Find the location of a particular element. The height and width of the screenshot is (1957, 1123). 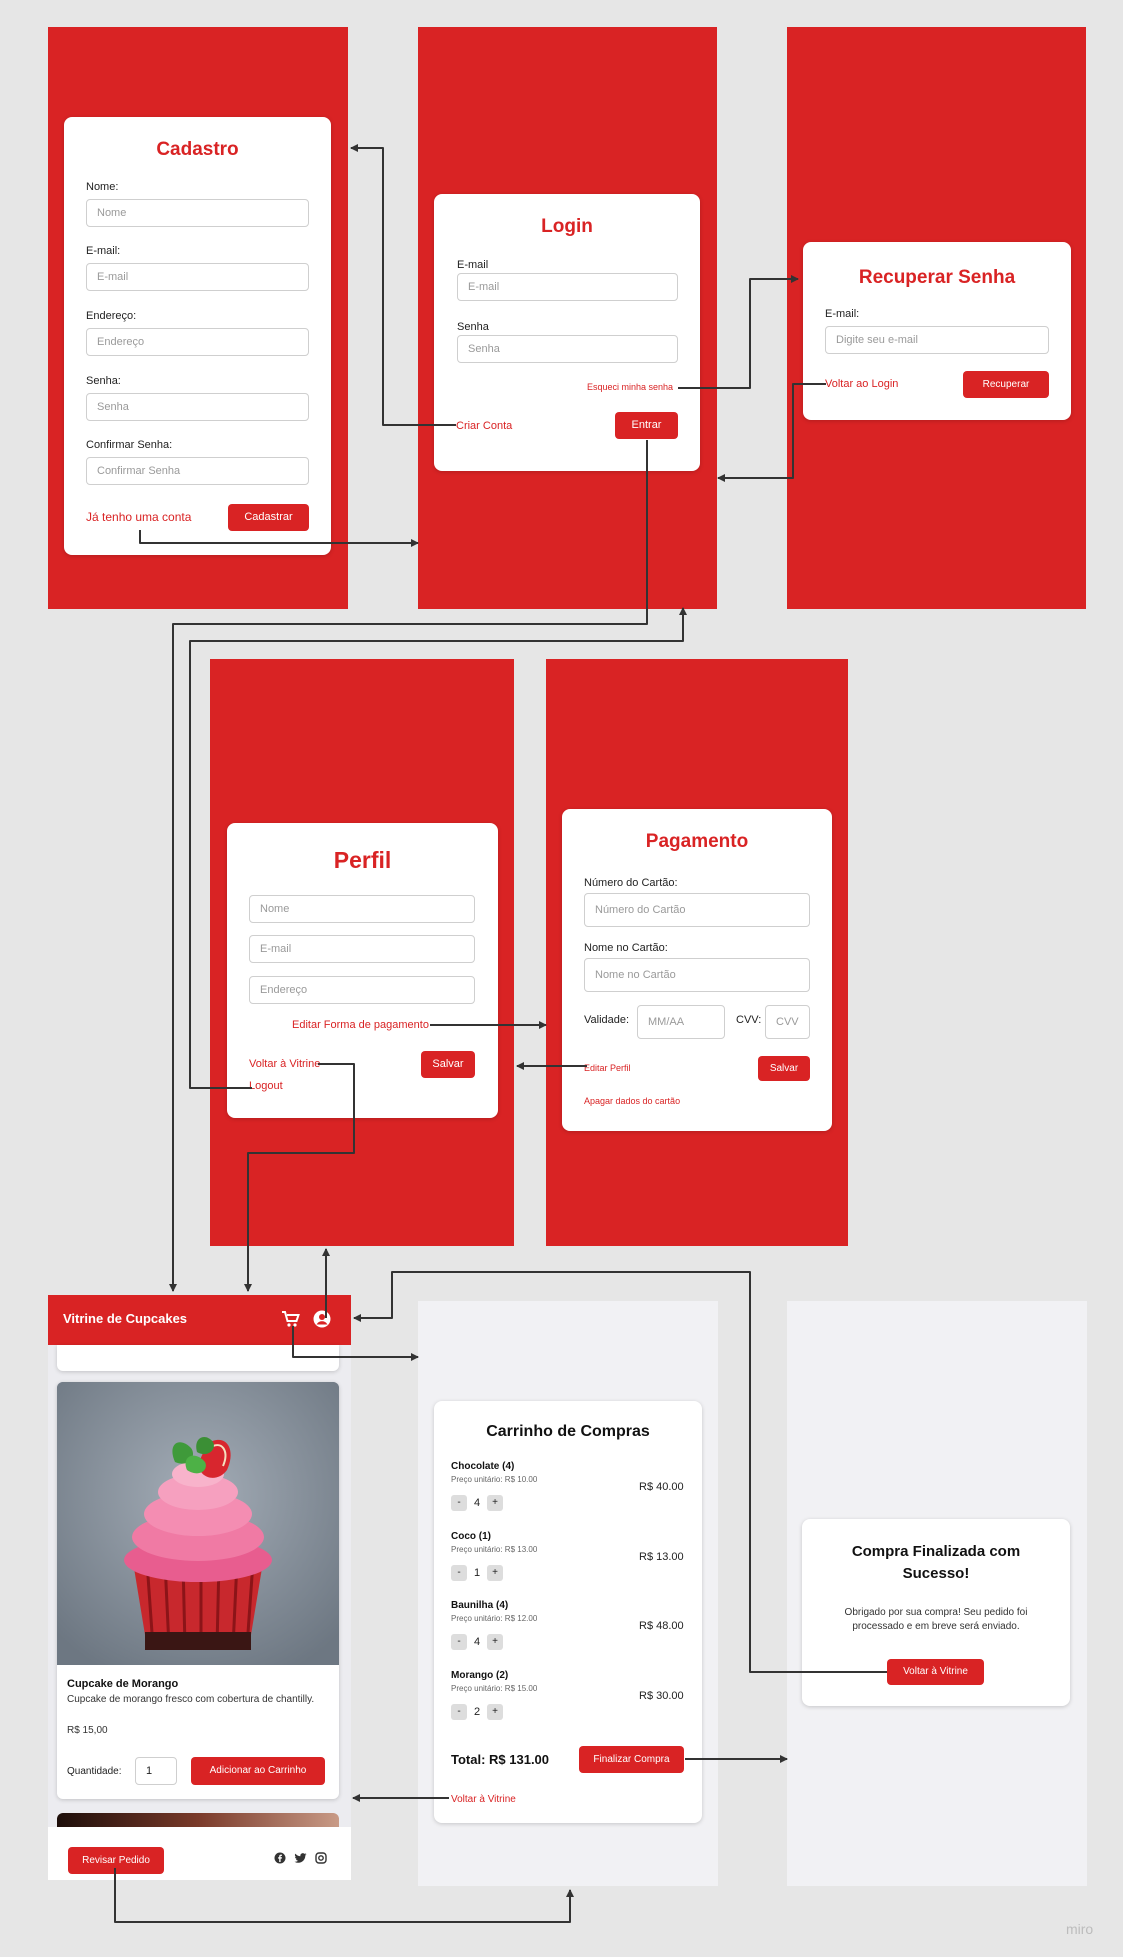

wire-review-to-carrinho is located at coordinates (344, 1895).